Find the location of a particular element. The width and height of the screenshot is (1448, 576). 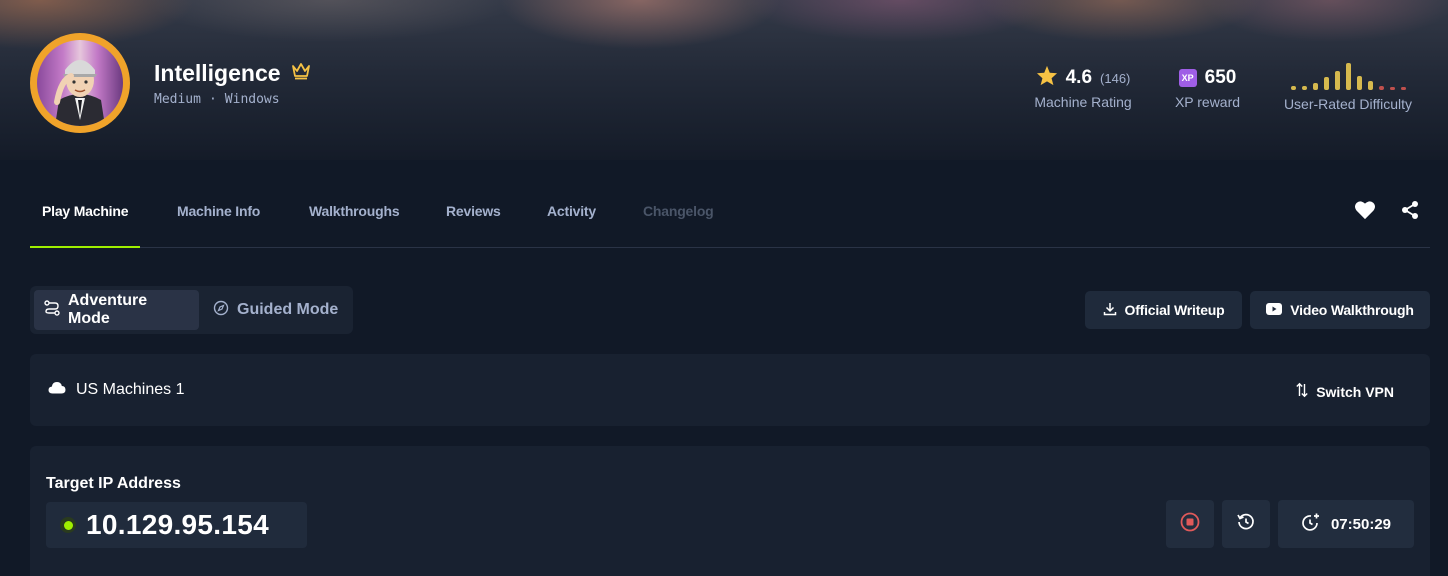

extend-timer-button: 07:50:29 is located at coordinates (1346, 524).